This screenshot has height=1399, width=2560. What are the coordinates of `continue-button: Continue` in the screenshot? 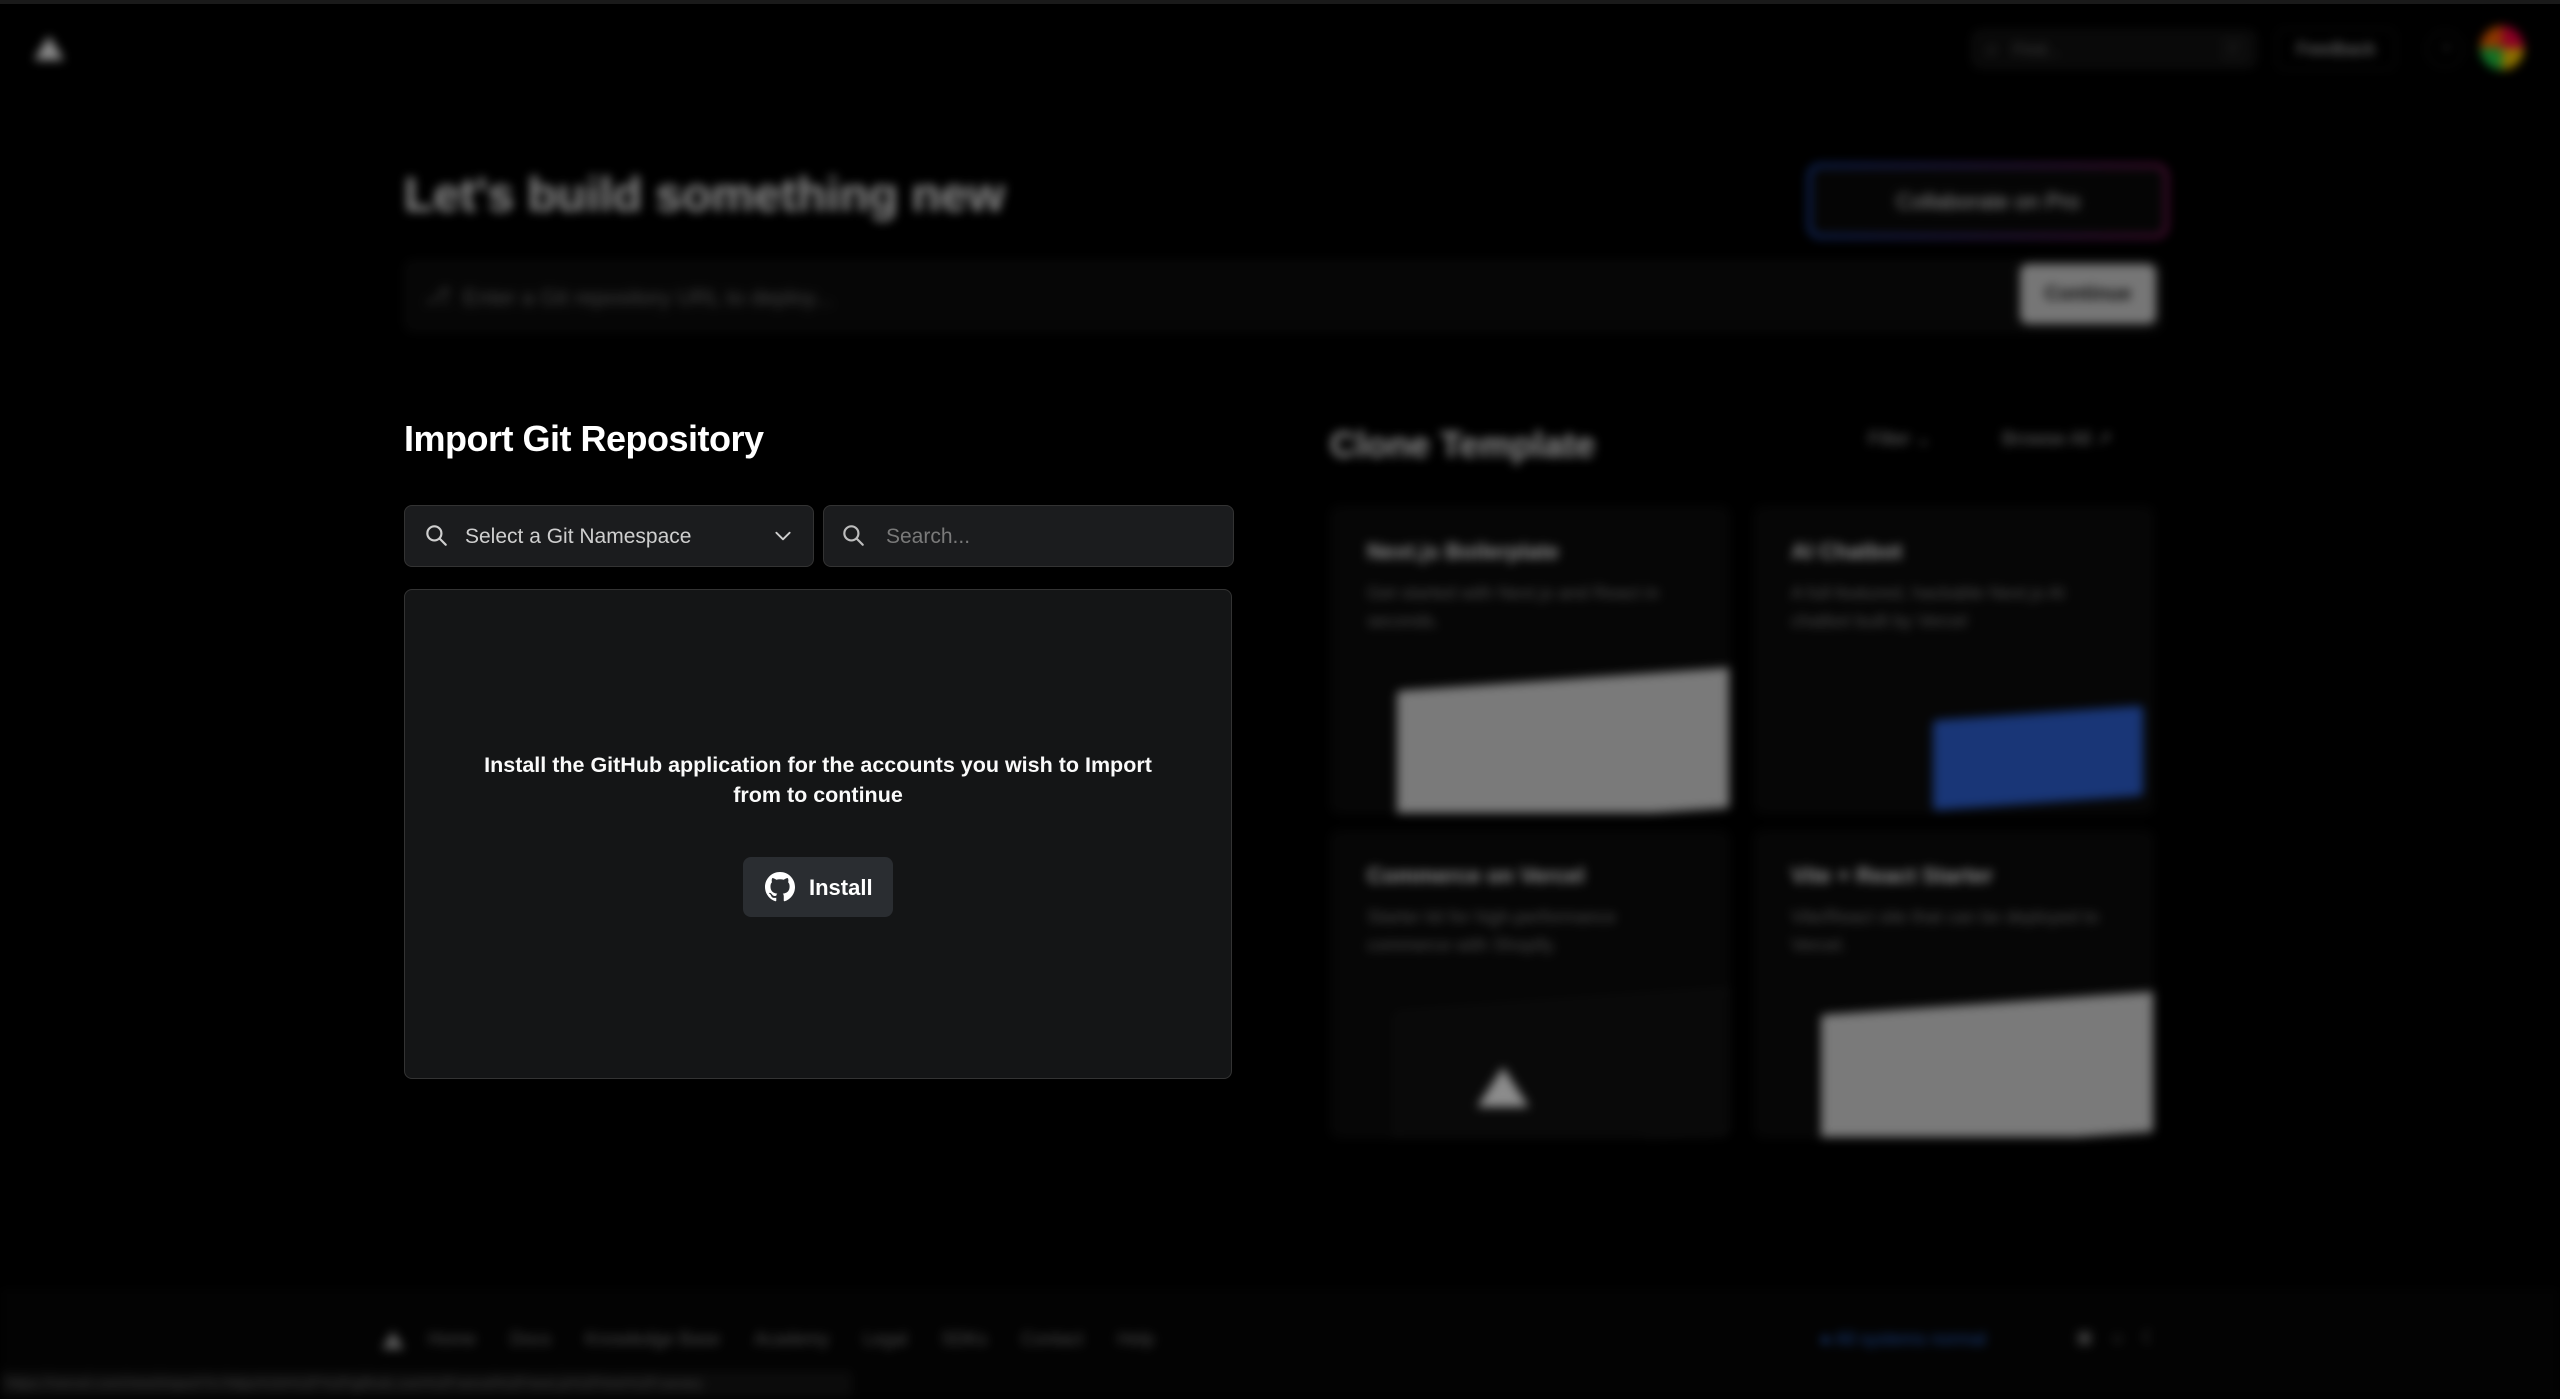 It's located at (2088, 294).